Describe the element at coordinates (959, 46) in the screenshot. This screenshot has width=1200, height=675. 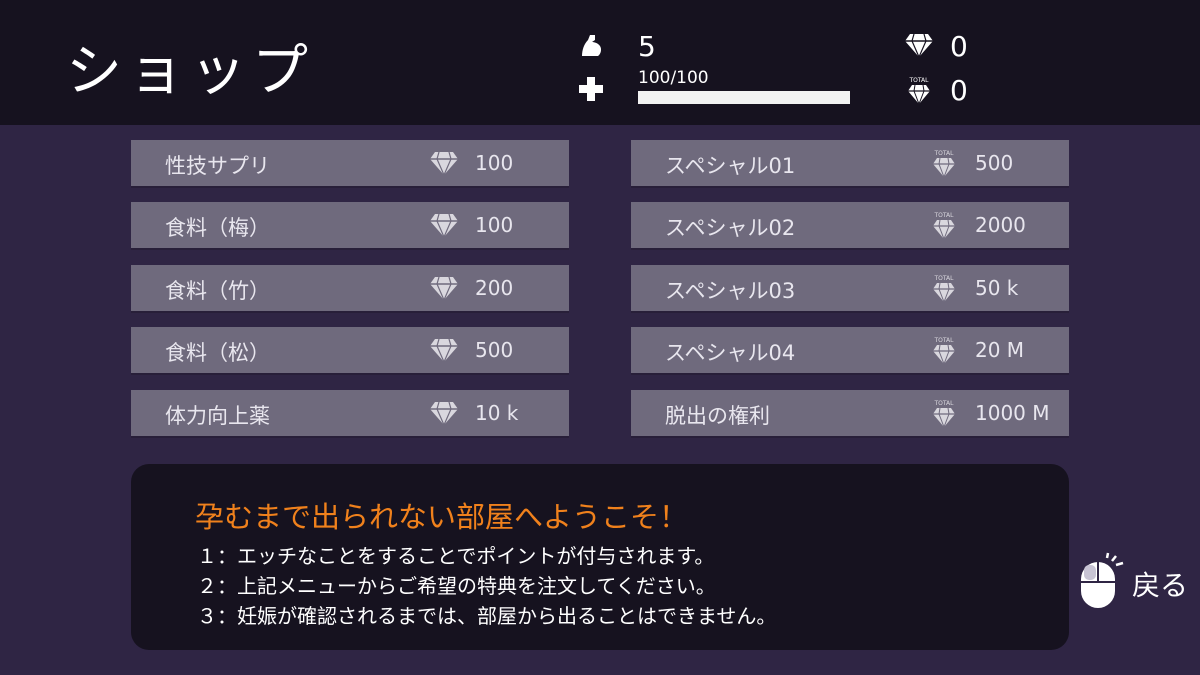
I see `gems-value: 0` at that location.